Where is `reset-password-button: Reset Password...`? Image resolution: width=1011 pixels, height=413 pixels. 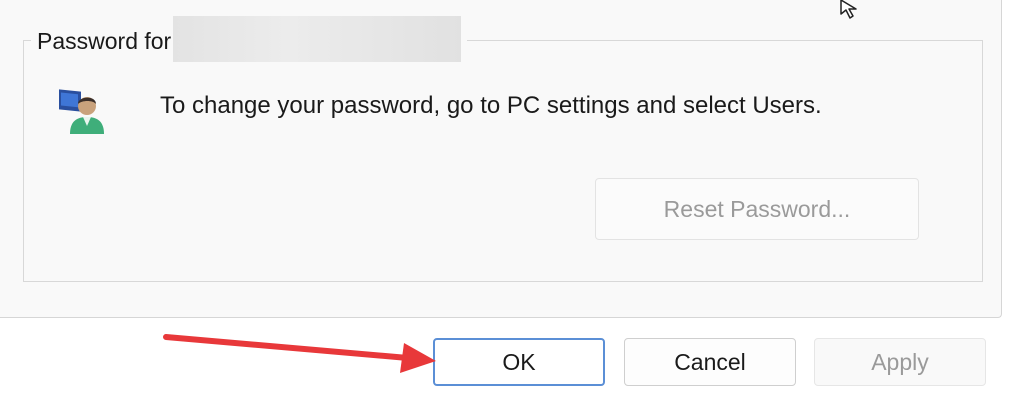 reset-password-button: Reset Password... is located at coordinates (757, 209).